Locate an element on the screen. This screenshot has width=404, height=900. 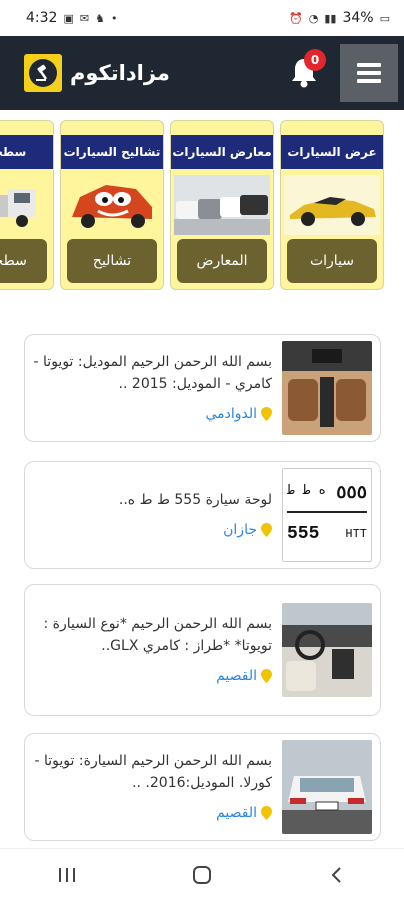
listing-location: الدوادمي is located at coordinates (152, 414).